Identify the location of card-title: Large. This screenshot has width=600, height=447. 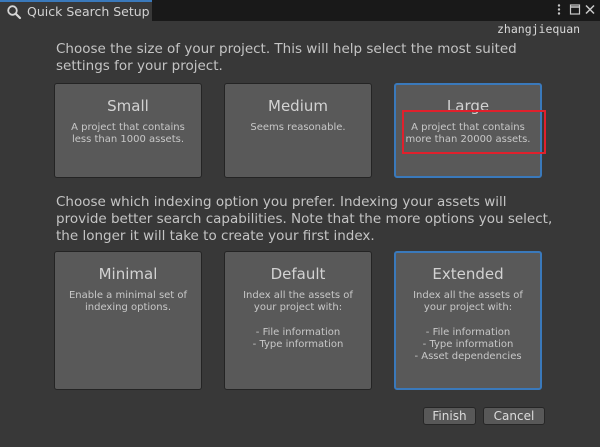
(468, 106).